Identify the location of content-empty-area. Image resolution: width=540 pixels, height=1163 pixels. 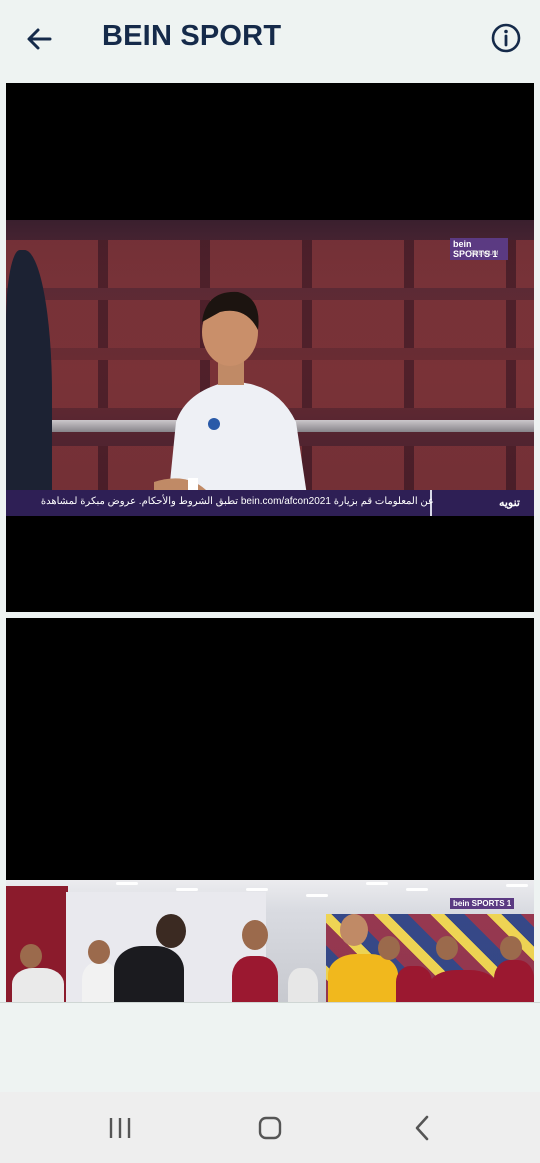
(270, 1047).